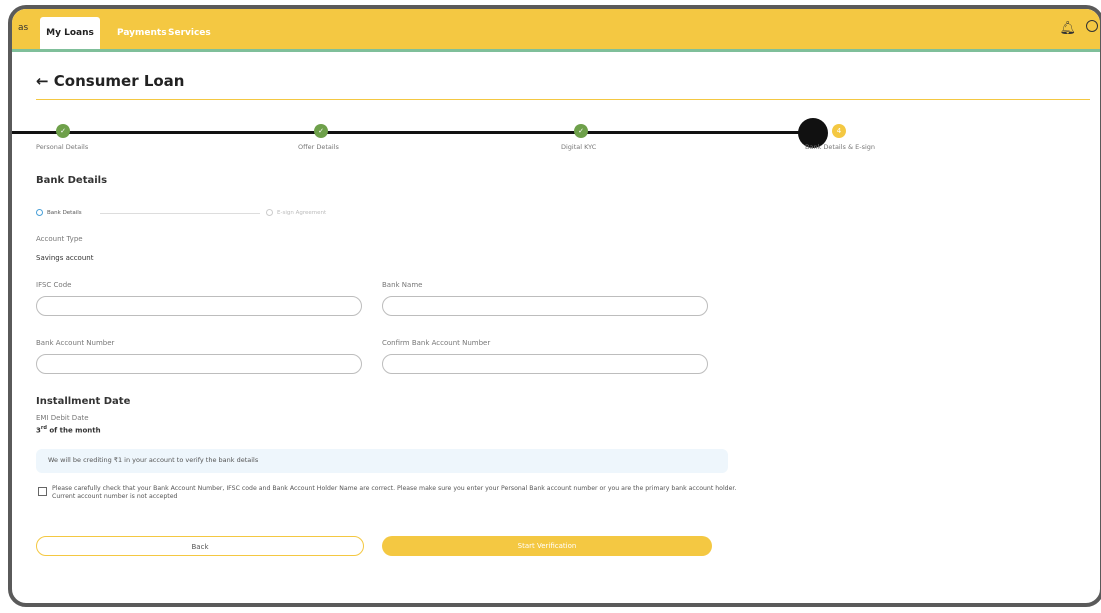 The height and width of the screenshot is (613, 1101). What do you see at coordinates (62, 418) in the screenshot?
I see `emi-label: EMI Debit Date` at bounding box center [62, 418].